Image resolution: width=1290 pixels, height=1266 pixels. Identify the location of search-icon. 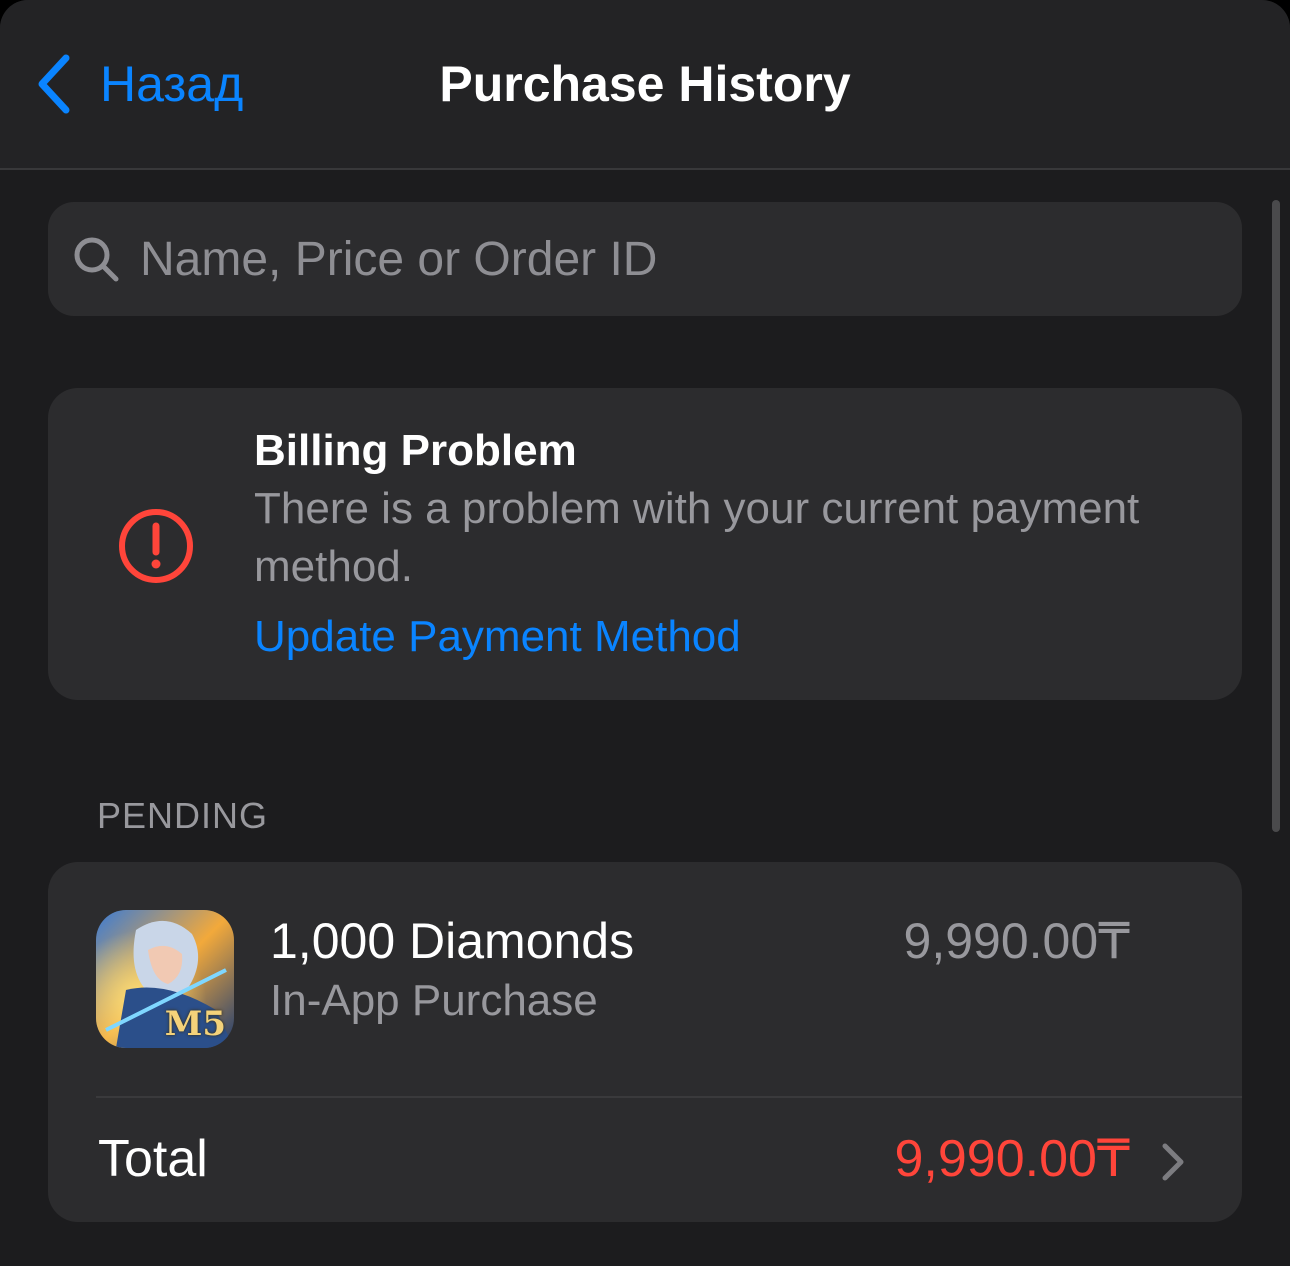
(96, 259).